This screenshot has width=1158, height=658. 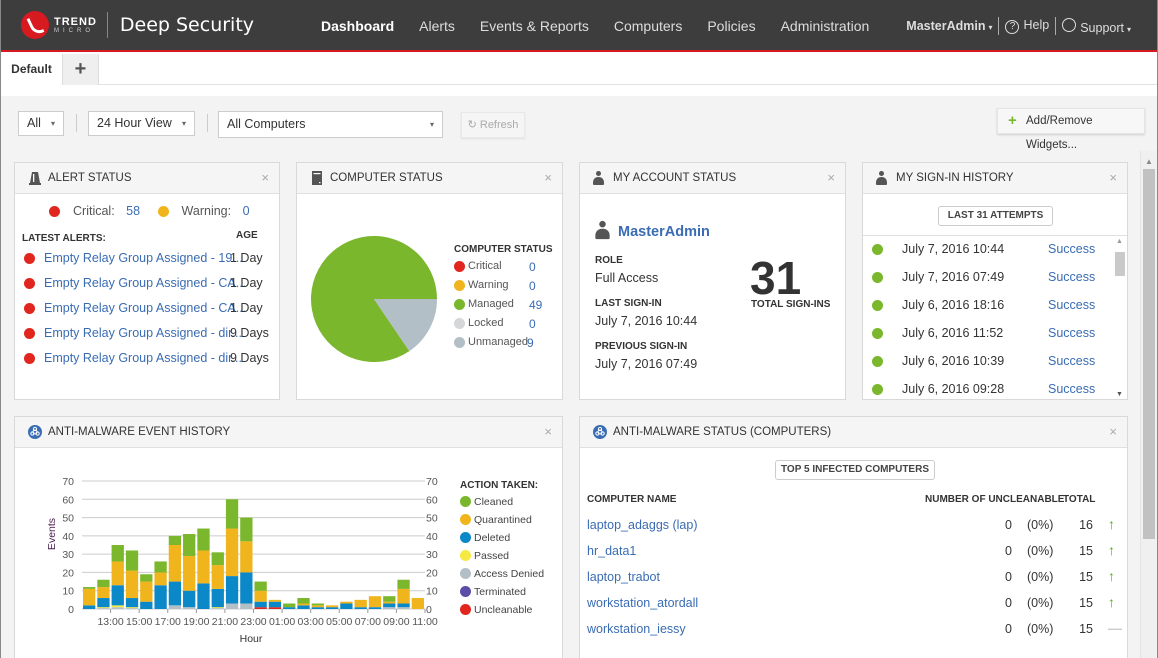 I want to click on legend-item-passed: Passed, so click(x=502, y=559).